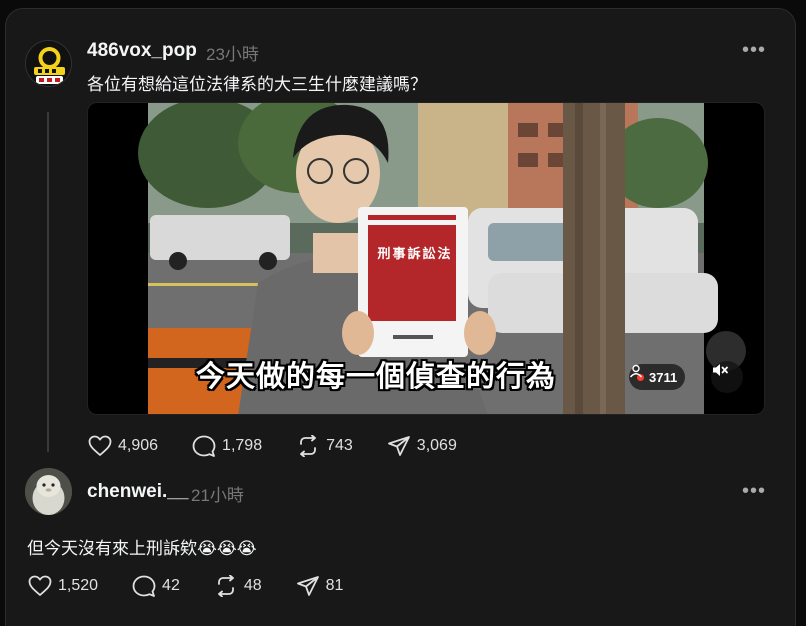 This screenshot has height=626, width=806. What do you see at coordinates (720, 370) in the screenshot?
I see `mute-icon` at bounding box center [720, 370].